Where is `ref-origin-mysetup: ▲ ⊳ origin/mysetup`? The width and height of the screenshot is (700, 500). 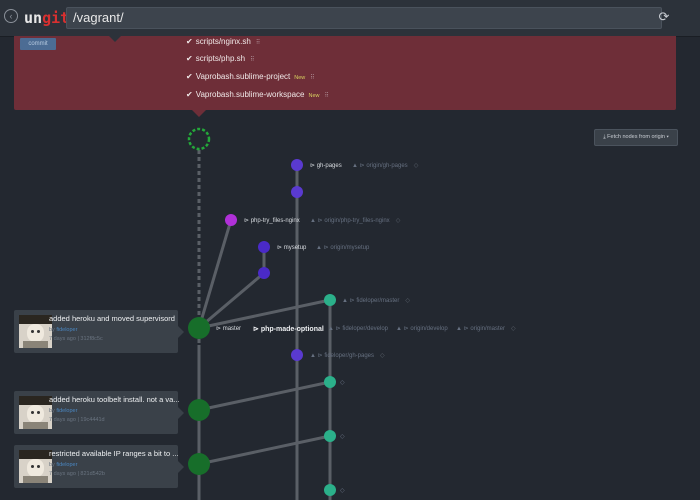
ref-origin-mysetup: ▲ ⊳ origin/mysetup is located at coordinates (342, 247).